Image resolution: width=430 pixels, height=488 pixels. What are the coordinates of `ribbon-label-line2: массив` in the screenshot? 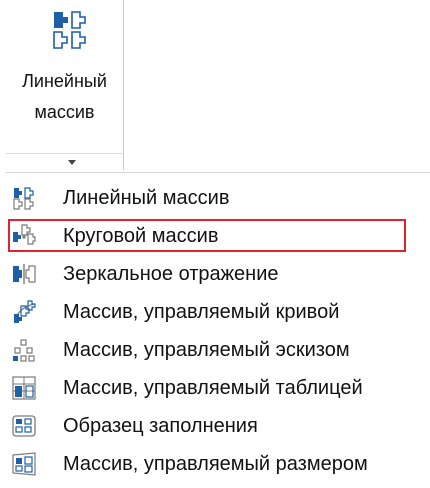 It's located at (64, 112).